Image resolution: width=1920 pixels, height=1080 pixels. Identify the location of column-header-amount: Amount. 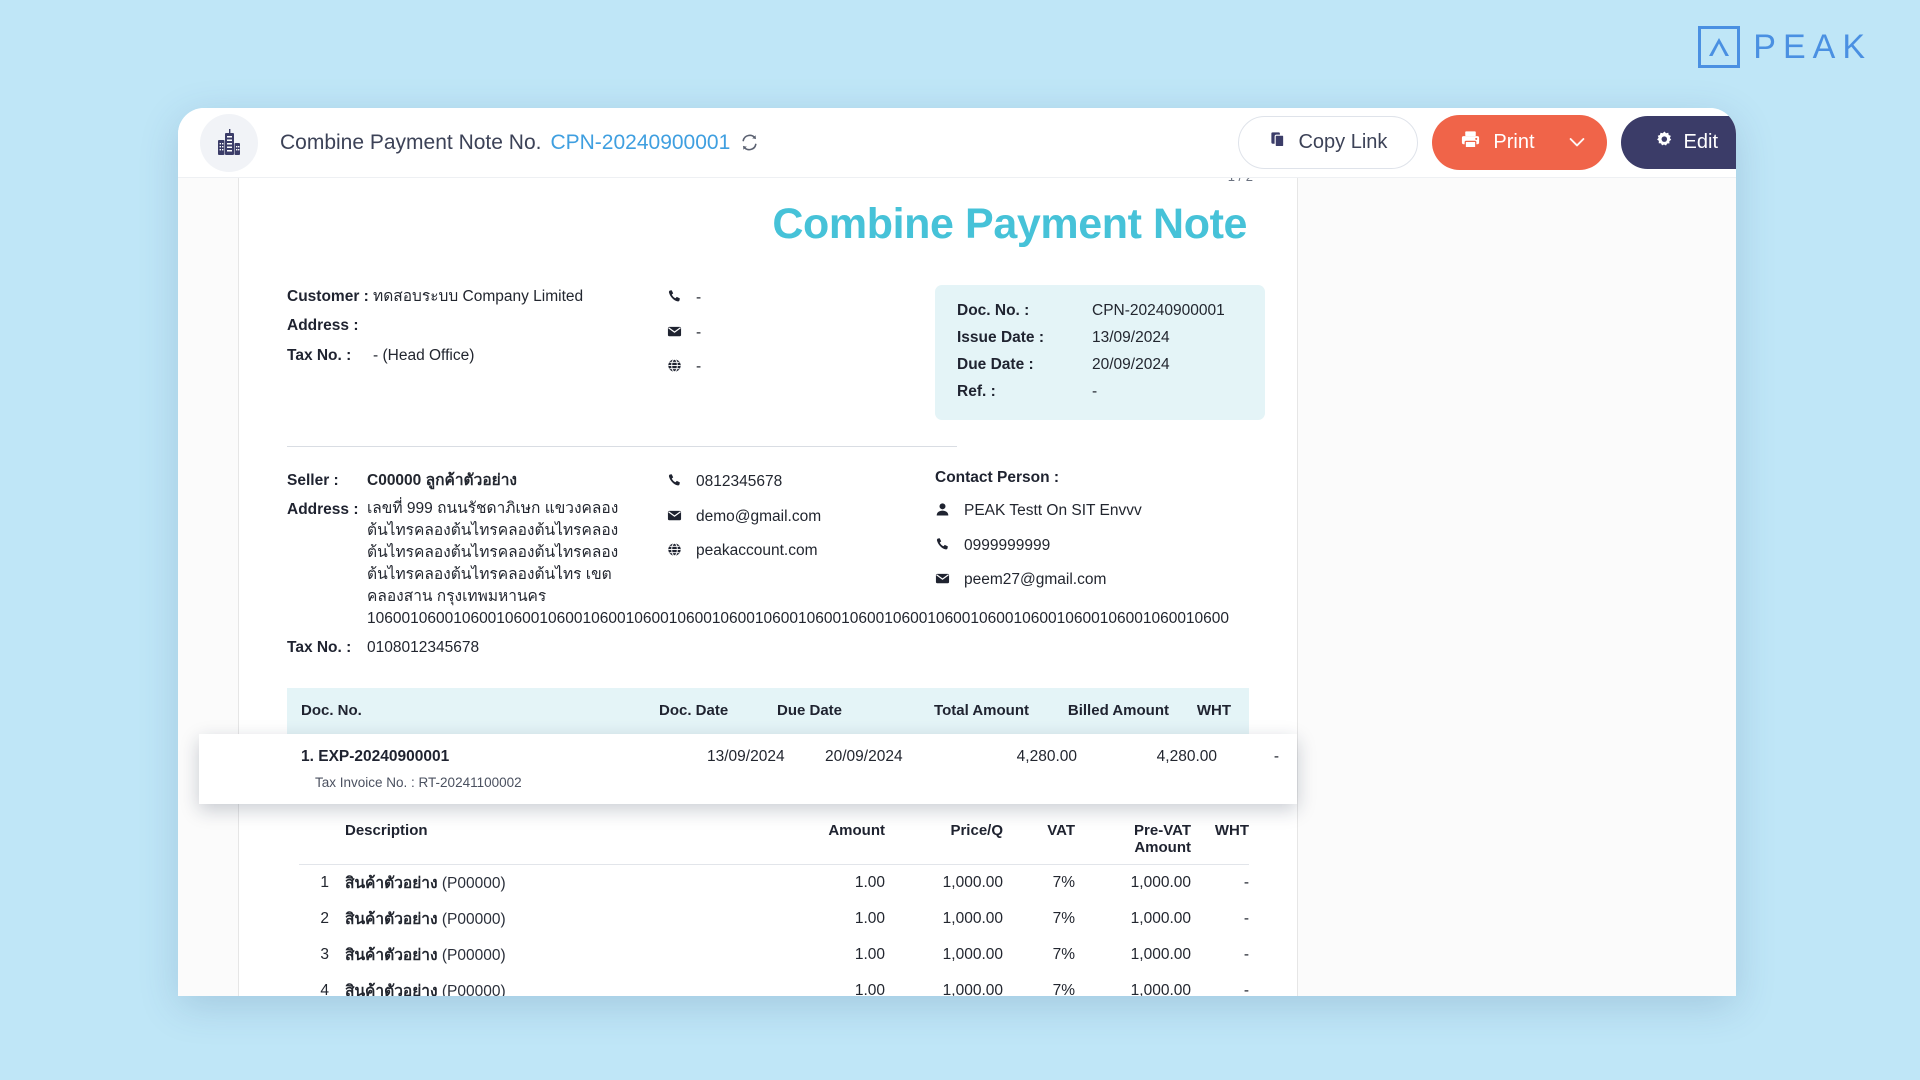
(856, 830).